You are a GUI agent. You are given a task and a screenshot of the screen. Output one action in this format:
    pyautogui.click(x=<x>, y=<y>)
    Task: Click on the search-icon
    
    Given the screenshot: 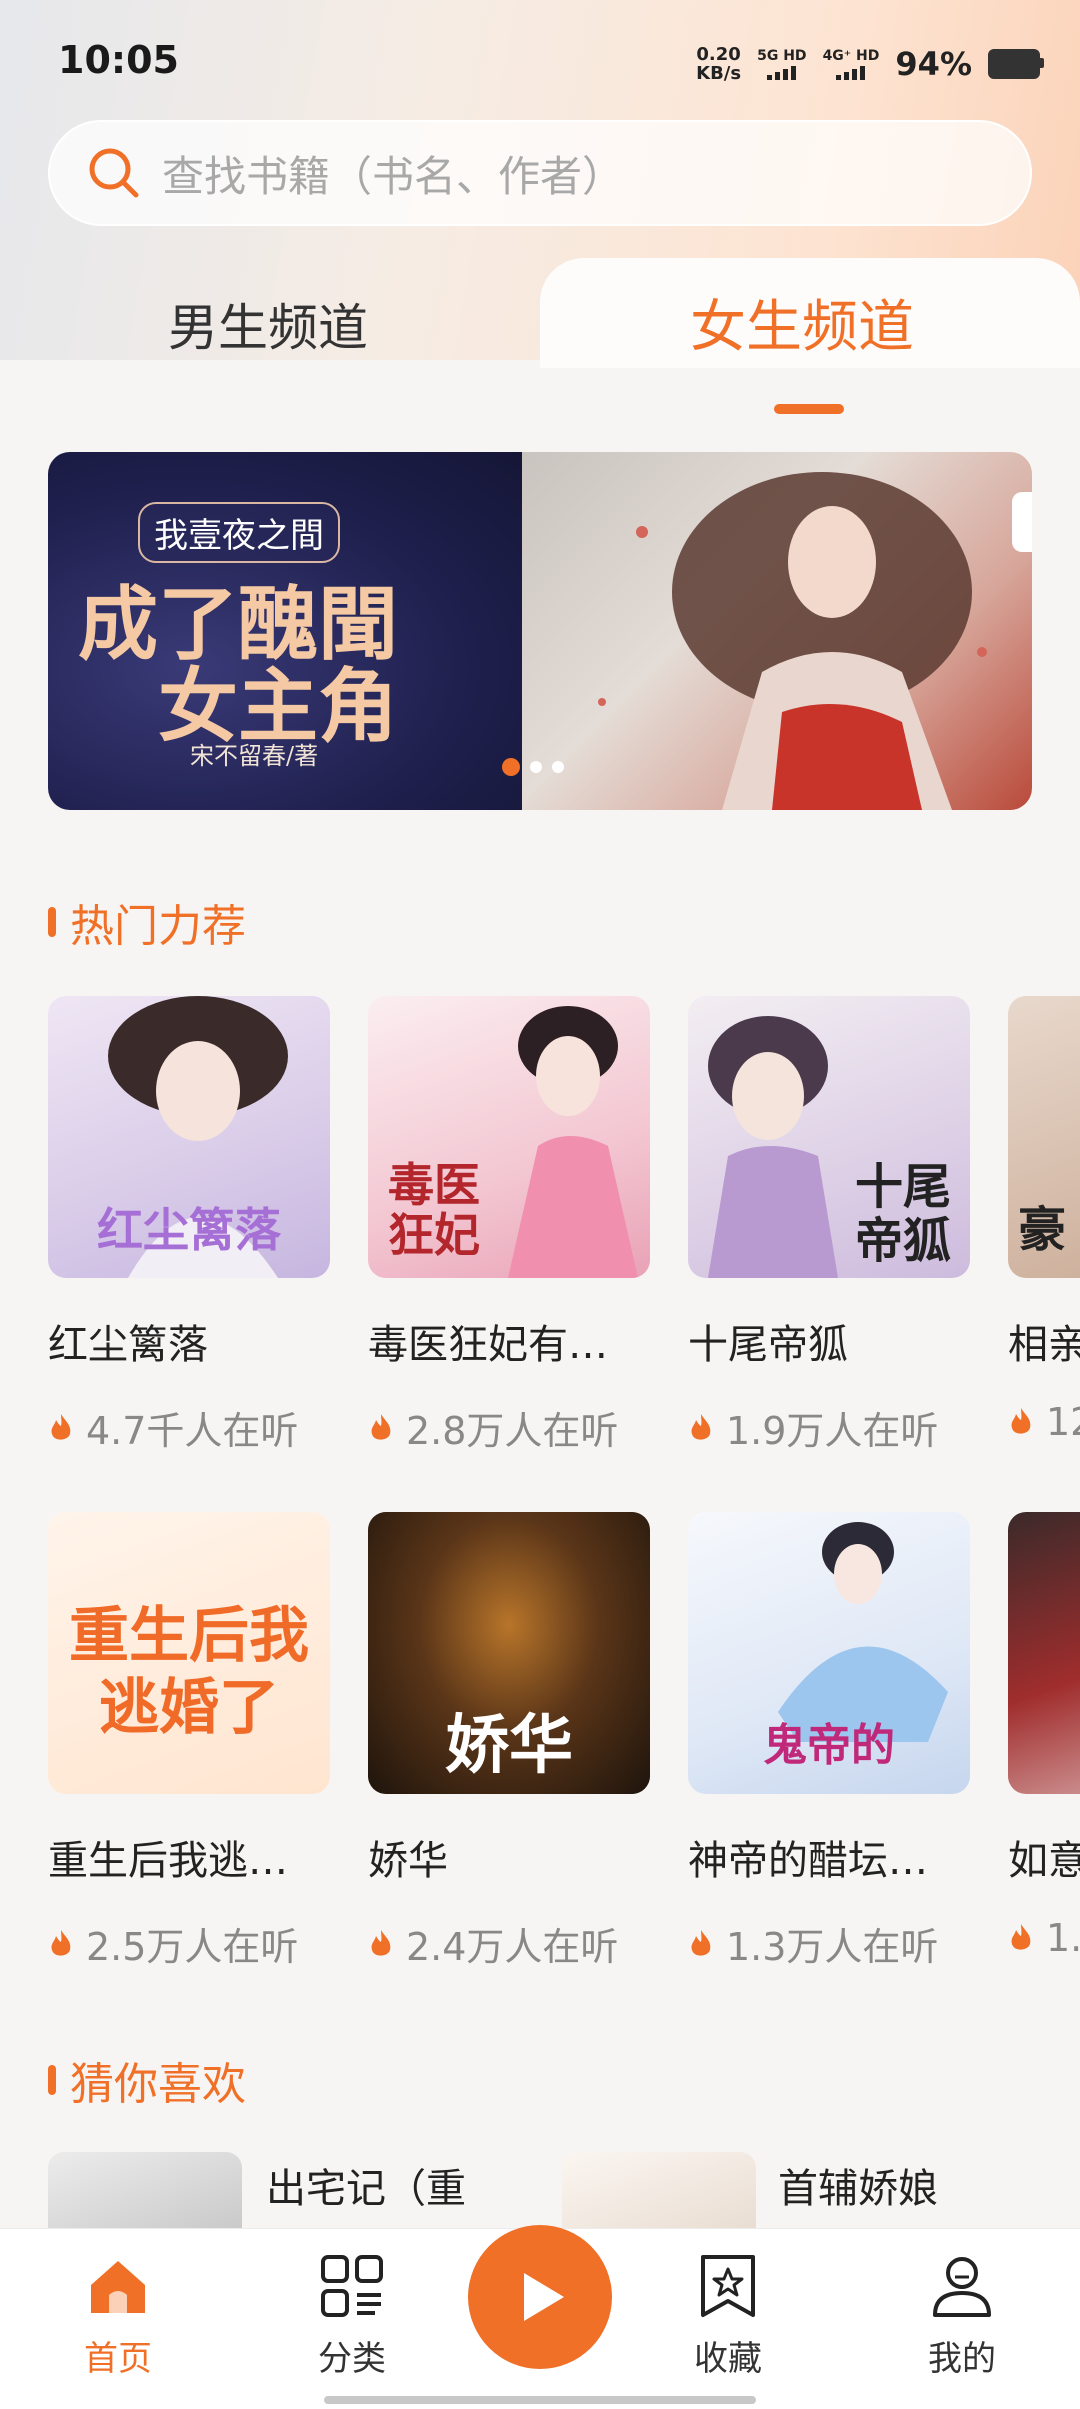 What is the action you would take?
    pyautogui.click(x=114, y=173)
    